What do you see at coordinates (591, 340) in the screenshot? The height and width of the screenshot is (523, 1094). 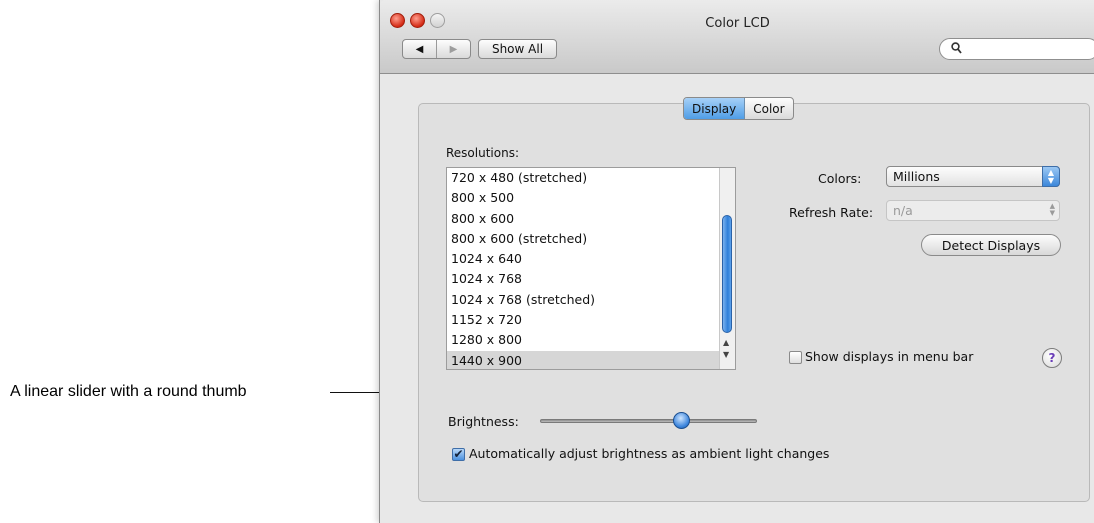 I see `resolution-row: 1280 x 800` at bounding box center [591, 340].